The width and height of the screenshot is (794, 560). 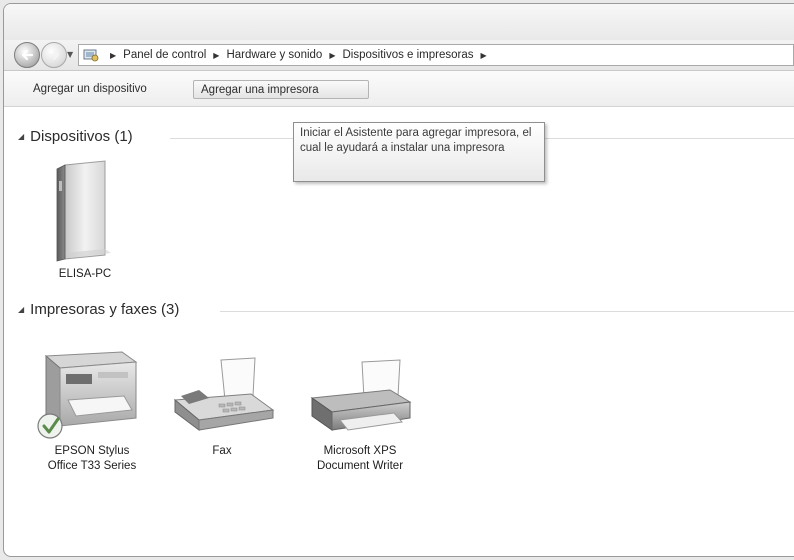 I want to click on recent-pages-button: ▼, so click(x=70, y=54).